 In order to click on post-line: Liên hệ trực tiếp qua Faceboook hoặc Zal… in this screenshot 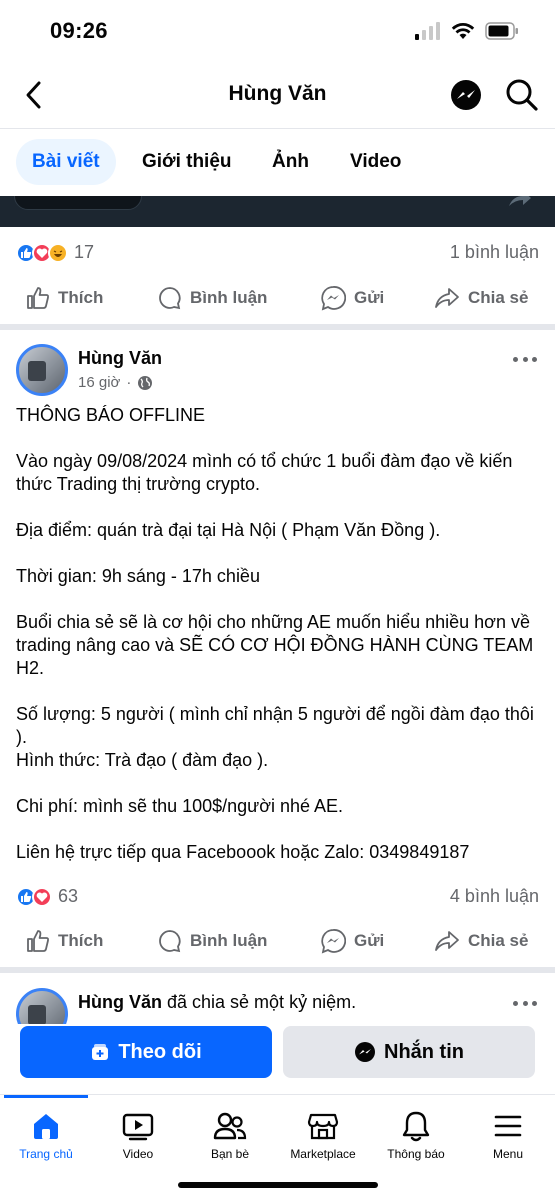, I will do `click(243, 852)`.